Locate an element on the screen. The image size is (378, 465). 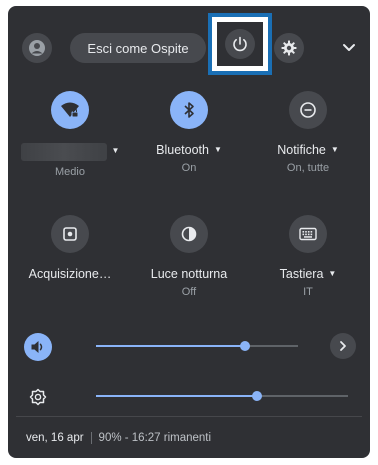
footer-divider is located at coordinates (189, 416).